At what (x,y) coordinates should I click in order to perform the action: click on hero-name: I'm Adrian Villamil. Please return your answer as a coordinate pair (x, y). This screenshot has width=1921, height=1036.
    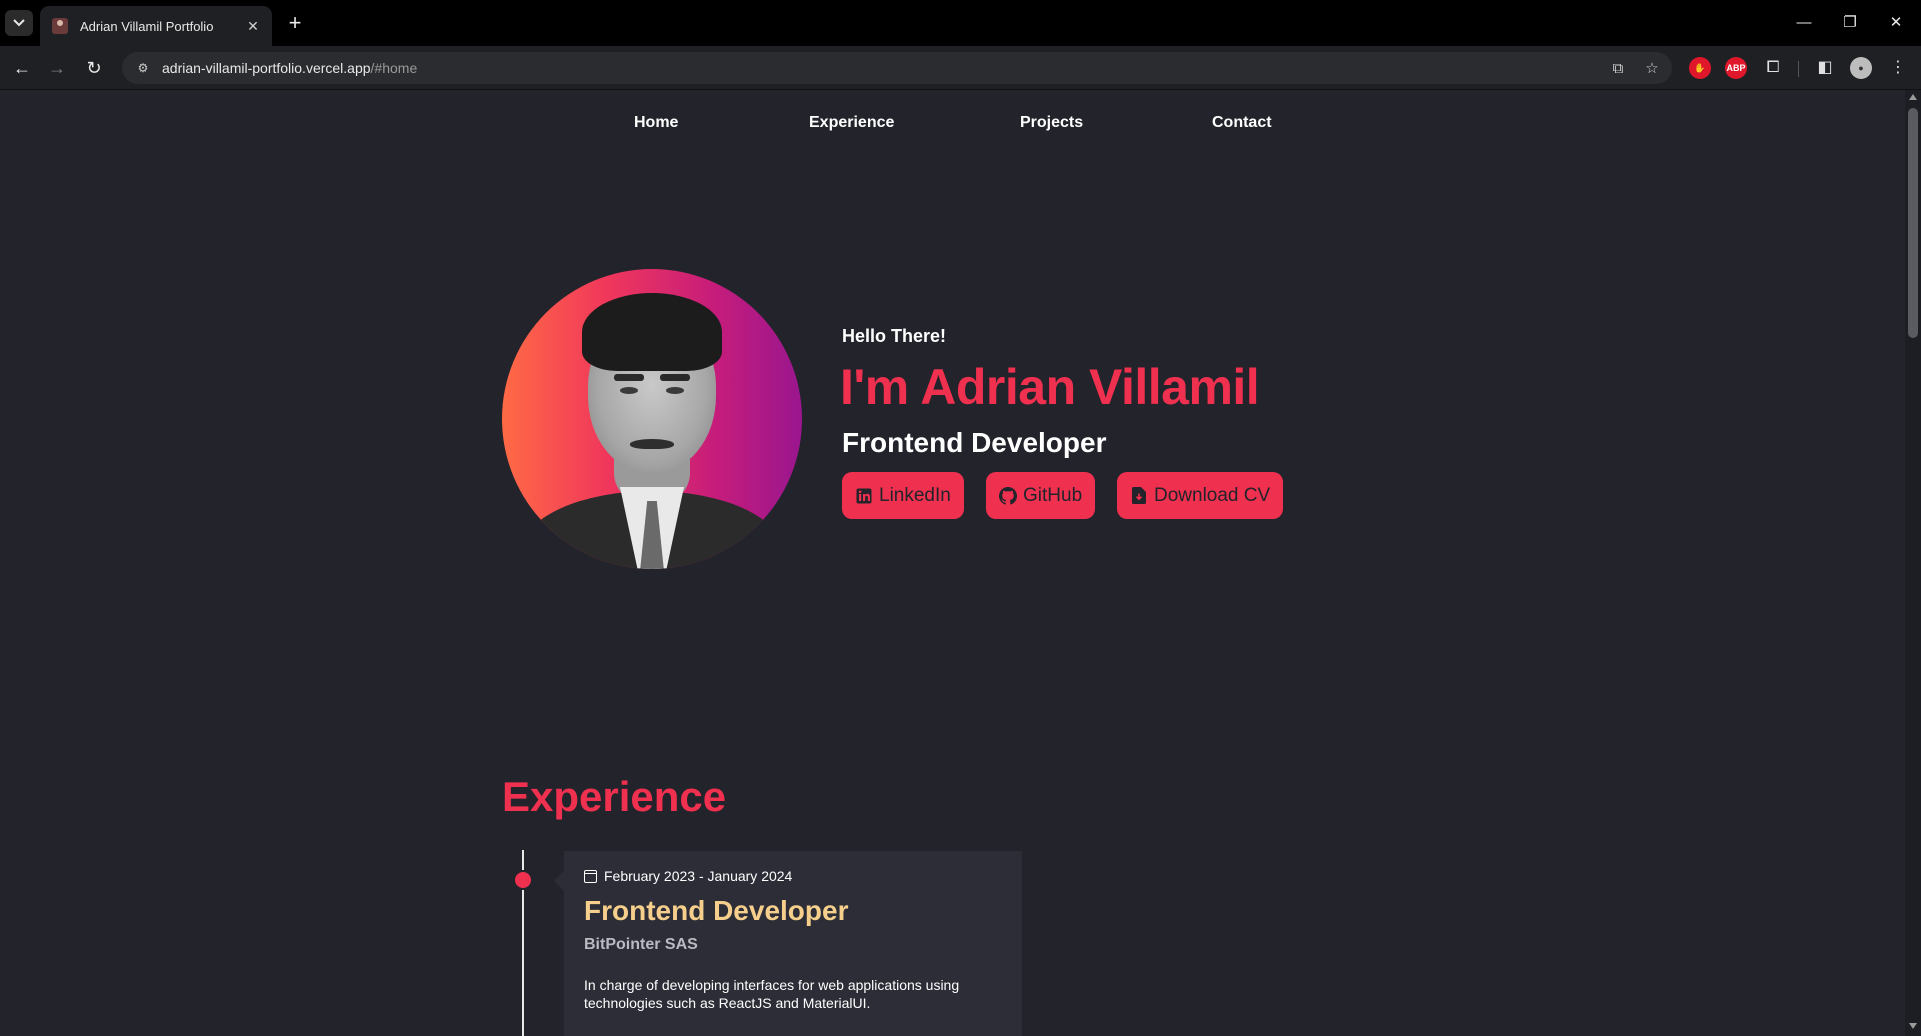
    Looking at the image, I should click on (1050, 387).